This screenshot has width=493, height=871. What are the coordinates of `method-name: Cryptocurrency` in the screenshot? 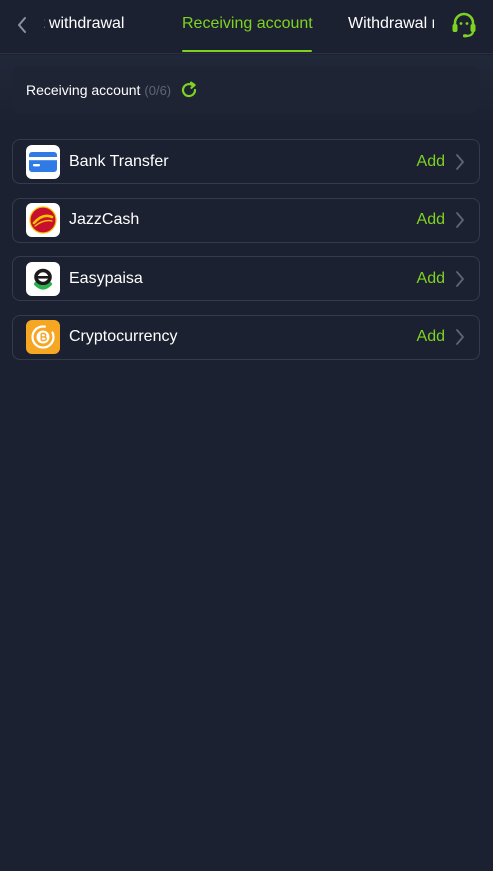 It's located at (123, 336).